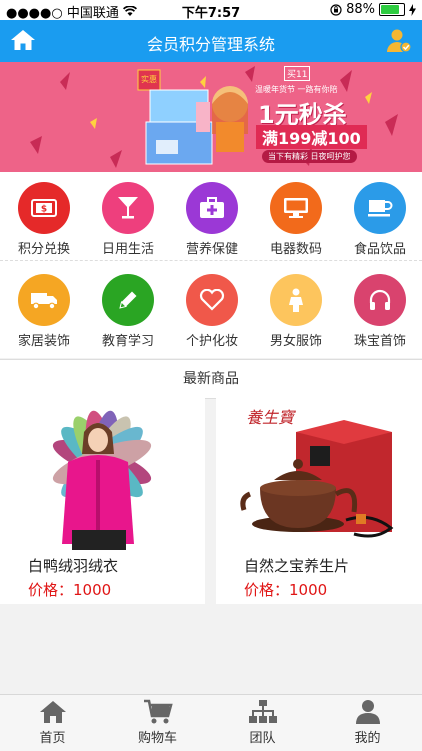  What do you see at coordinates (297, 73) in the screenshot?
I see `banner-tiny-tag: 买11` at bounding box center [297, 73].